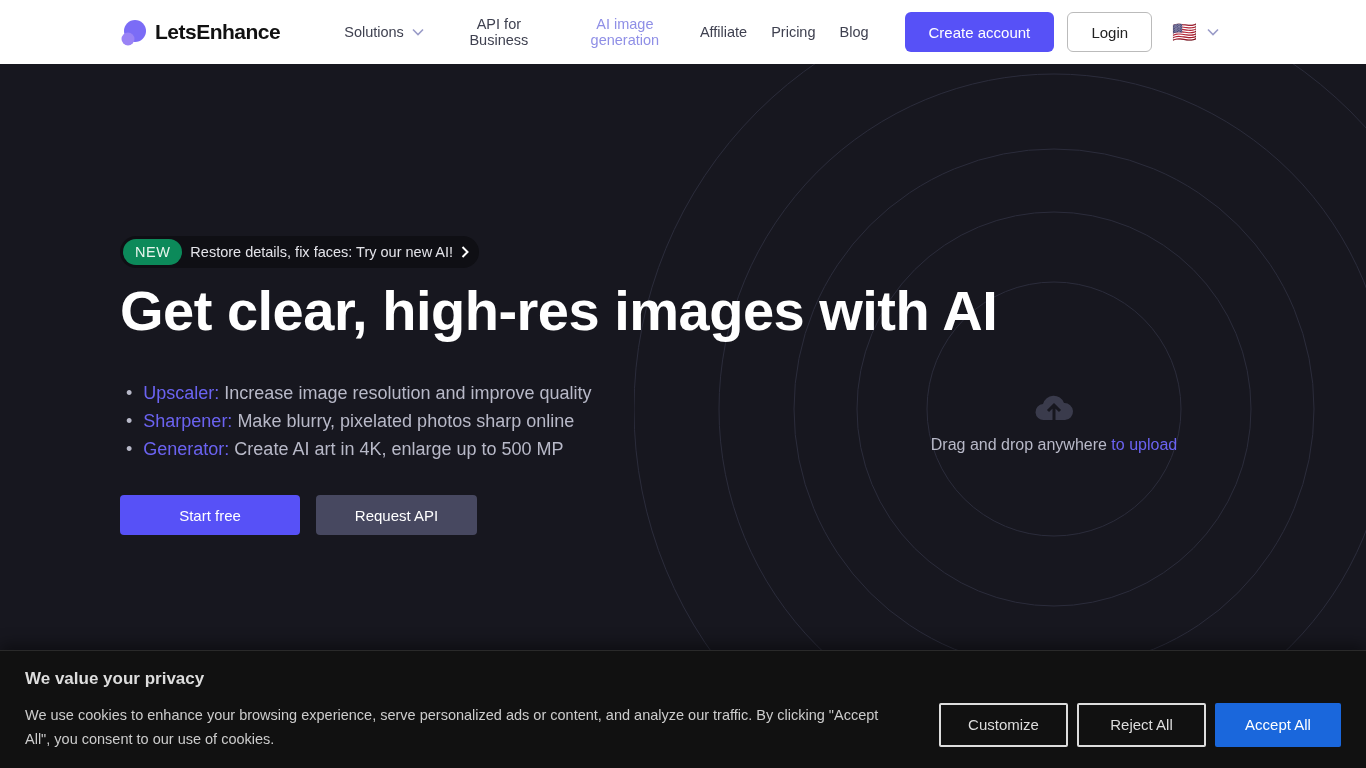 Image resolution: width=1366 pixels, height=768 pixels. What do you see at coordinates (498, 32) in the screenshot?
I see `nav-link: API for Business` at bounding box center [498, 32].